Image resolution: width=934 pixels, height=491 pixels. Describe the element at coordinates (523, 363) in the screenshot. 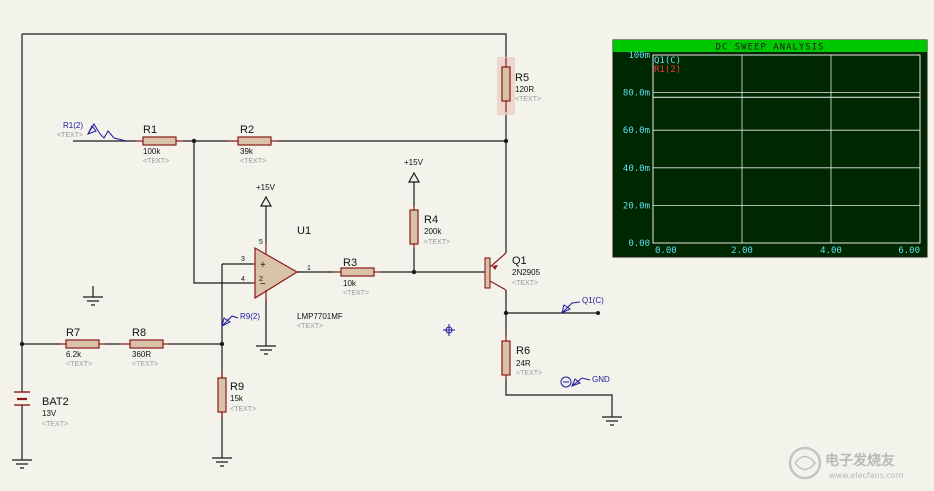

I see `r6-value: 24R` at that location.